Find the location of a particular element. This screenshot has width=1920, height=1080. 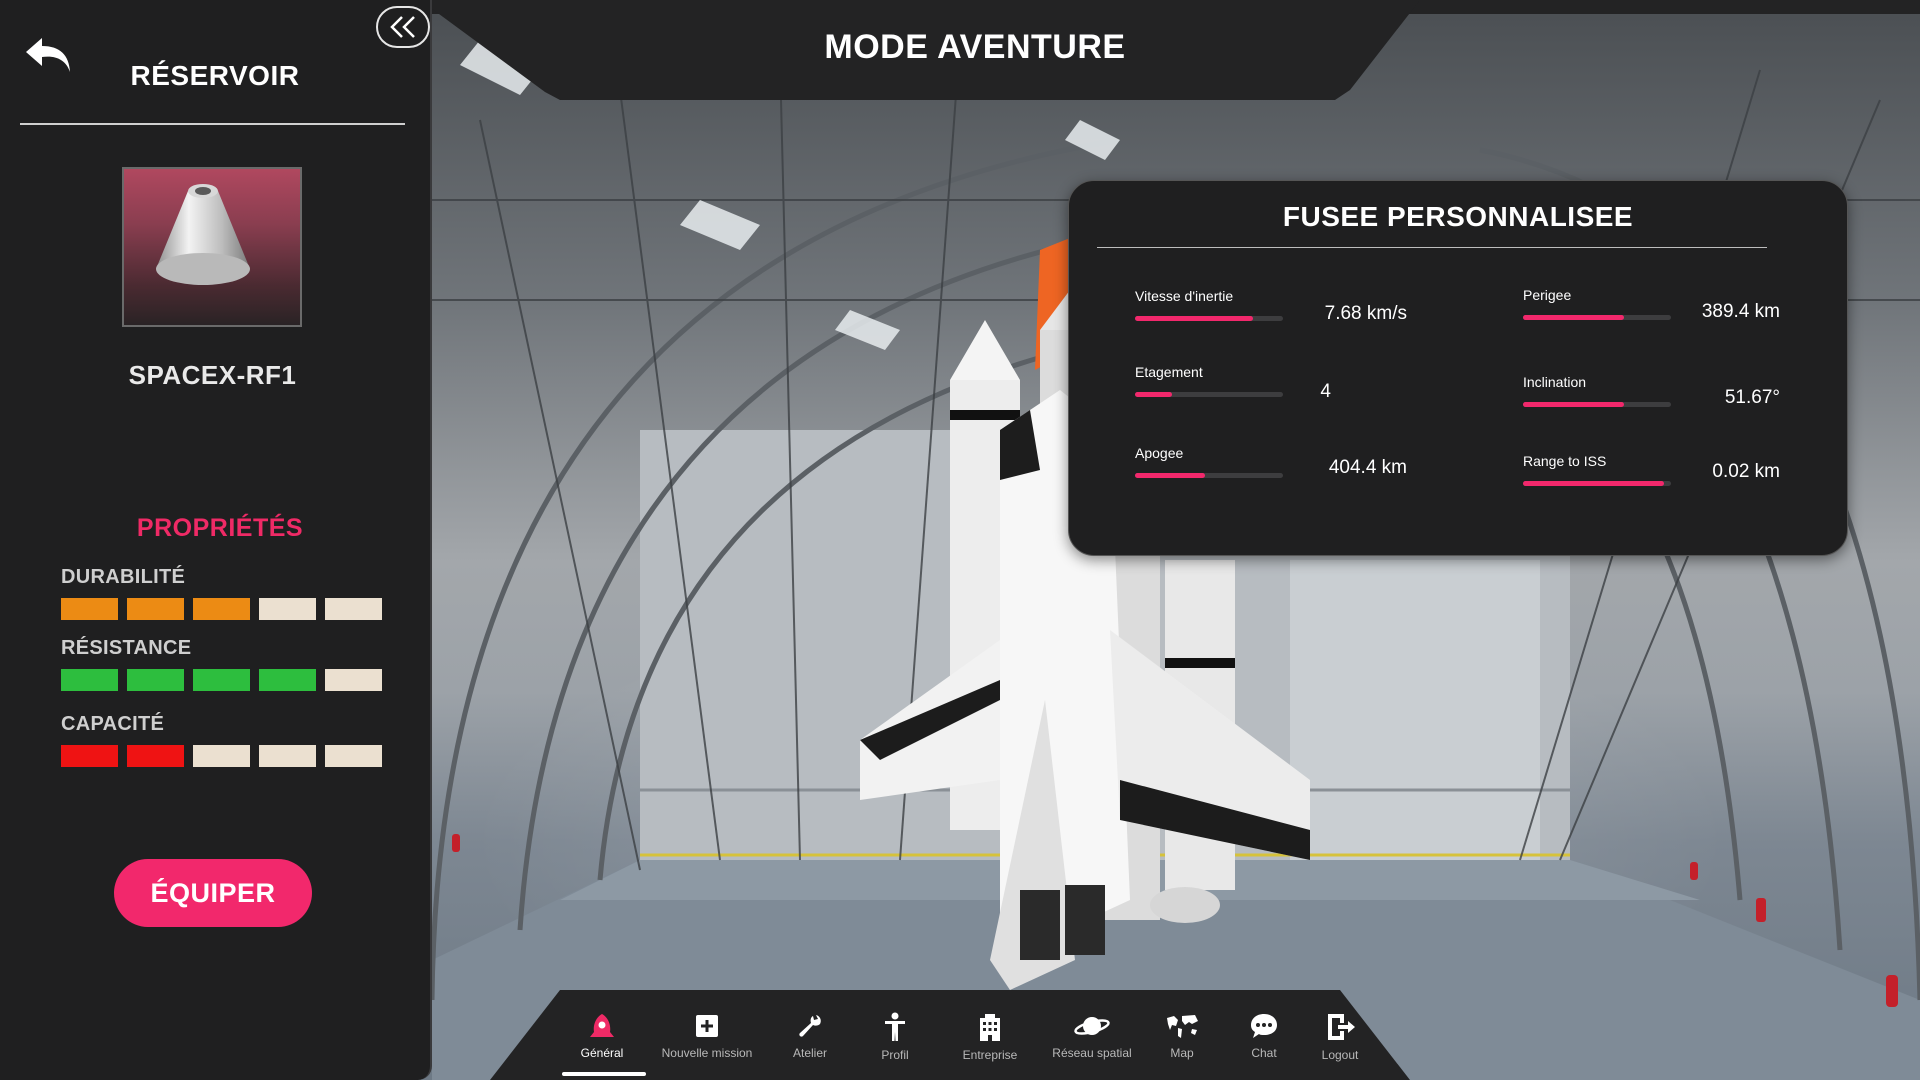

durability-label: DURABILITÉ is located at coordinates (123, 577).